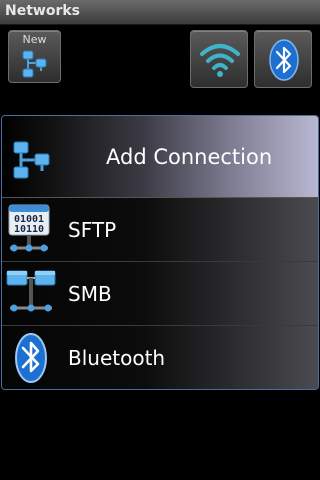  I want to click on menu-item-label: SFTP, so click(92, 230).